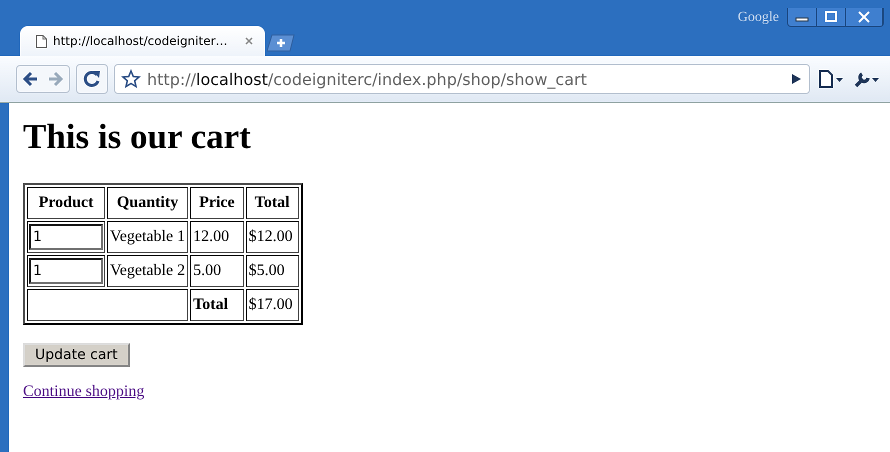 The image size is (890, 452). Describe the element at coordinates (217, 271) in the screenshot. I see `table-cell: 5.00` at that location.